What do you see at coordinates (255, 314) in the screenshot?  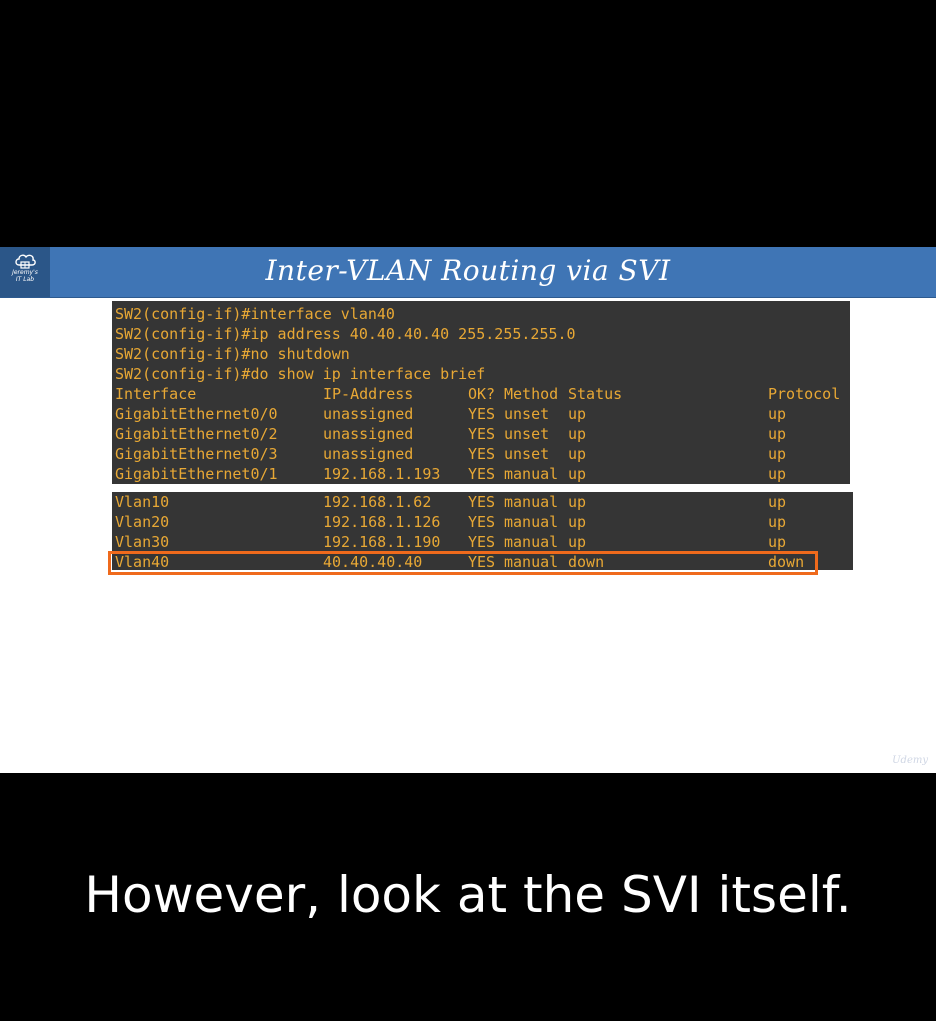 I see `command-line: SW2(config-if)#interface vlan40` at bounding box center [255, 314].